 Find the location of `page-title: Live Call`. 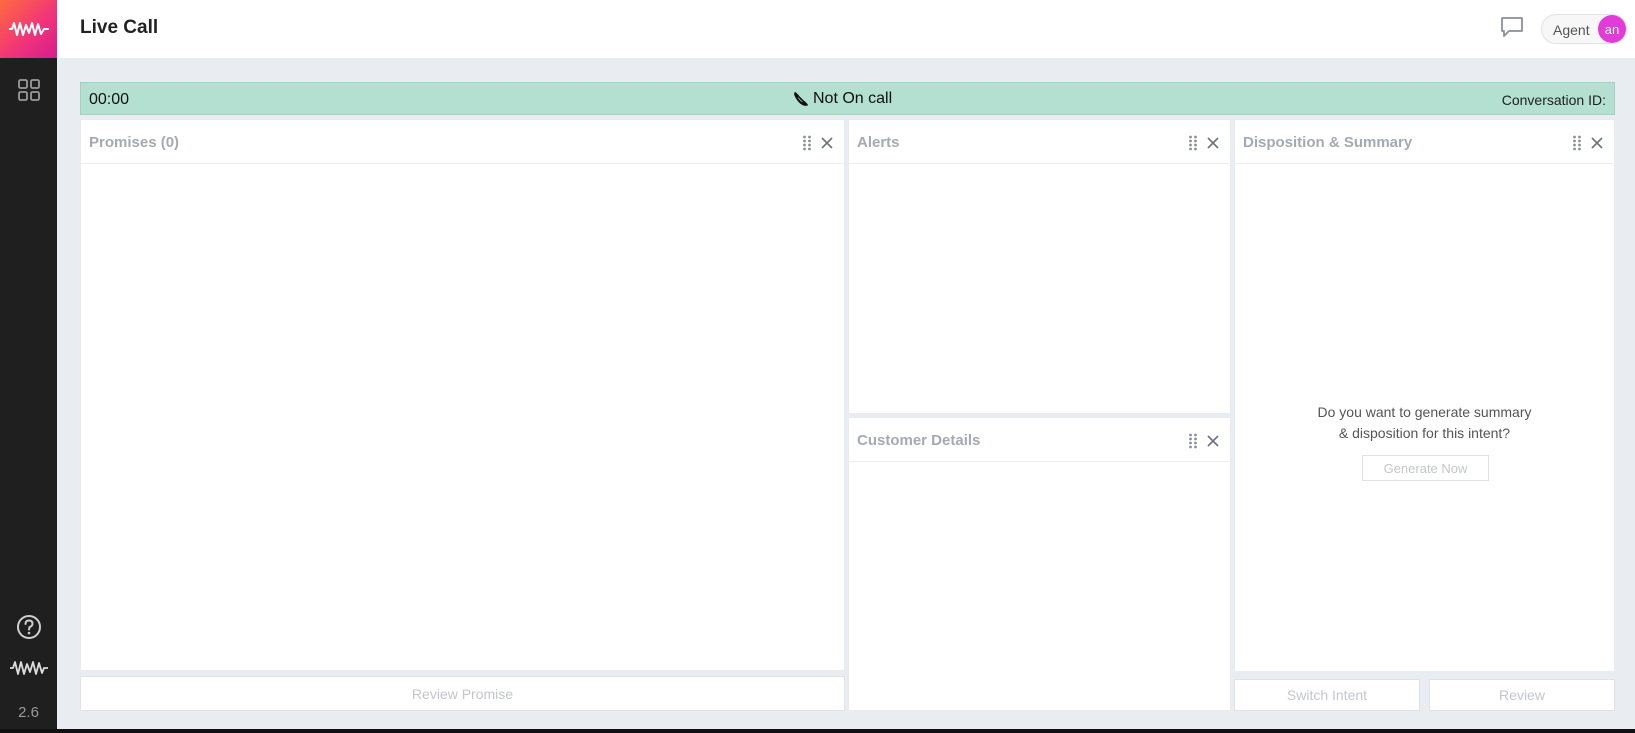

page-title: Live Call is located at coordinates (119, 27).